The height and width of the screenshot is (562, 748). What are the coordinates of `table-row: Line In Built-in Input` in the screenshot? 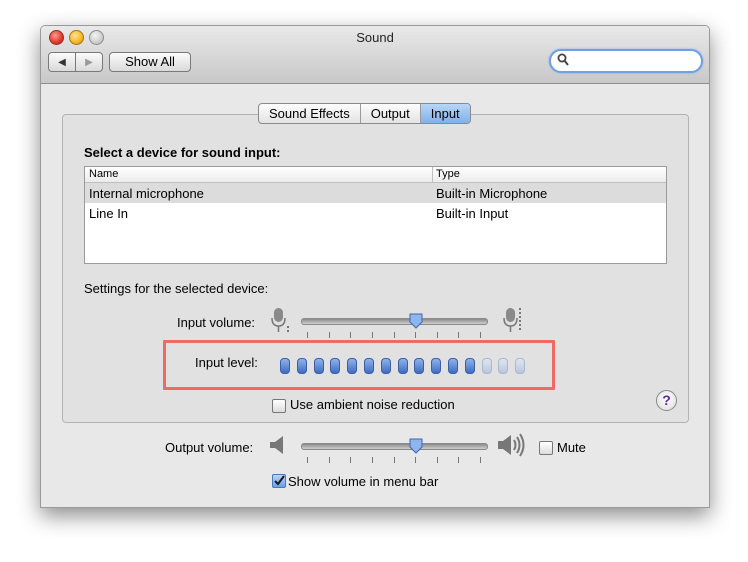 It's located at (375, 213).